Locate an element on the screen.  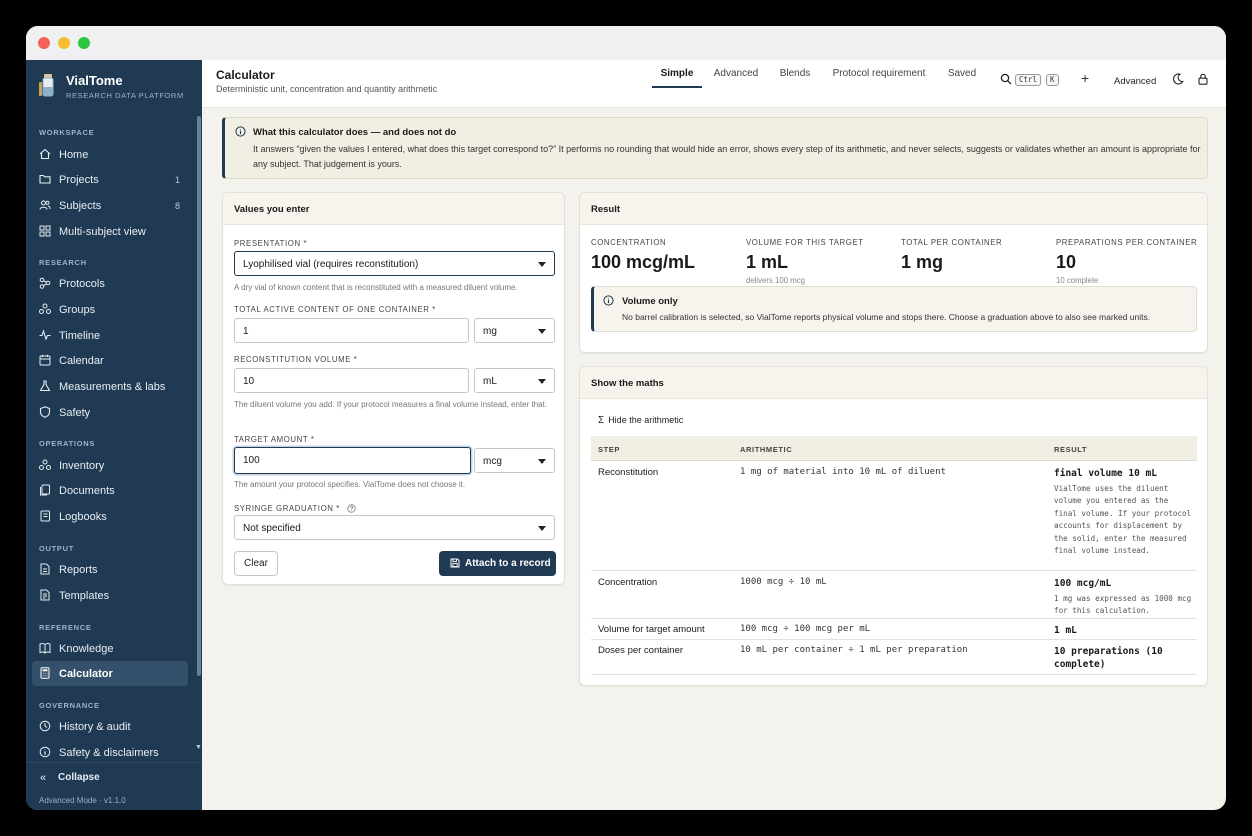
page-title: Calculator is located at coordinates (245, 75).